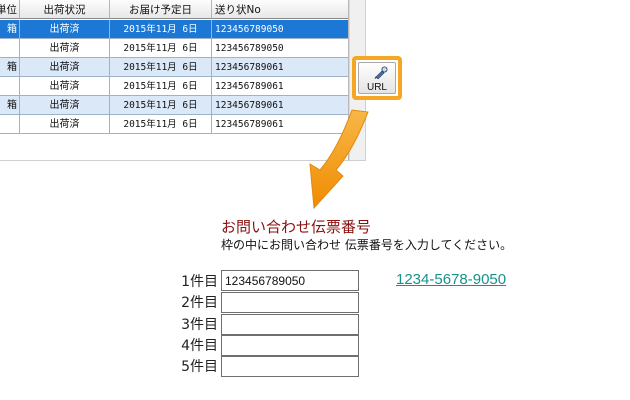 The width and height of the screenshot is (630, 400). I want to click on table-row: 箱 出荷済 2015年11月 6日 123456789061, so click(174, 67).